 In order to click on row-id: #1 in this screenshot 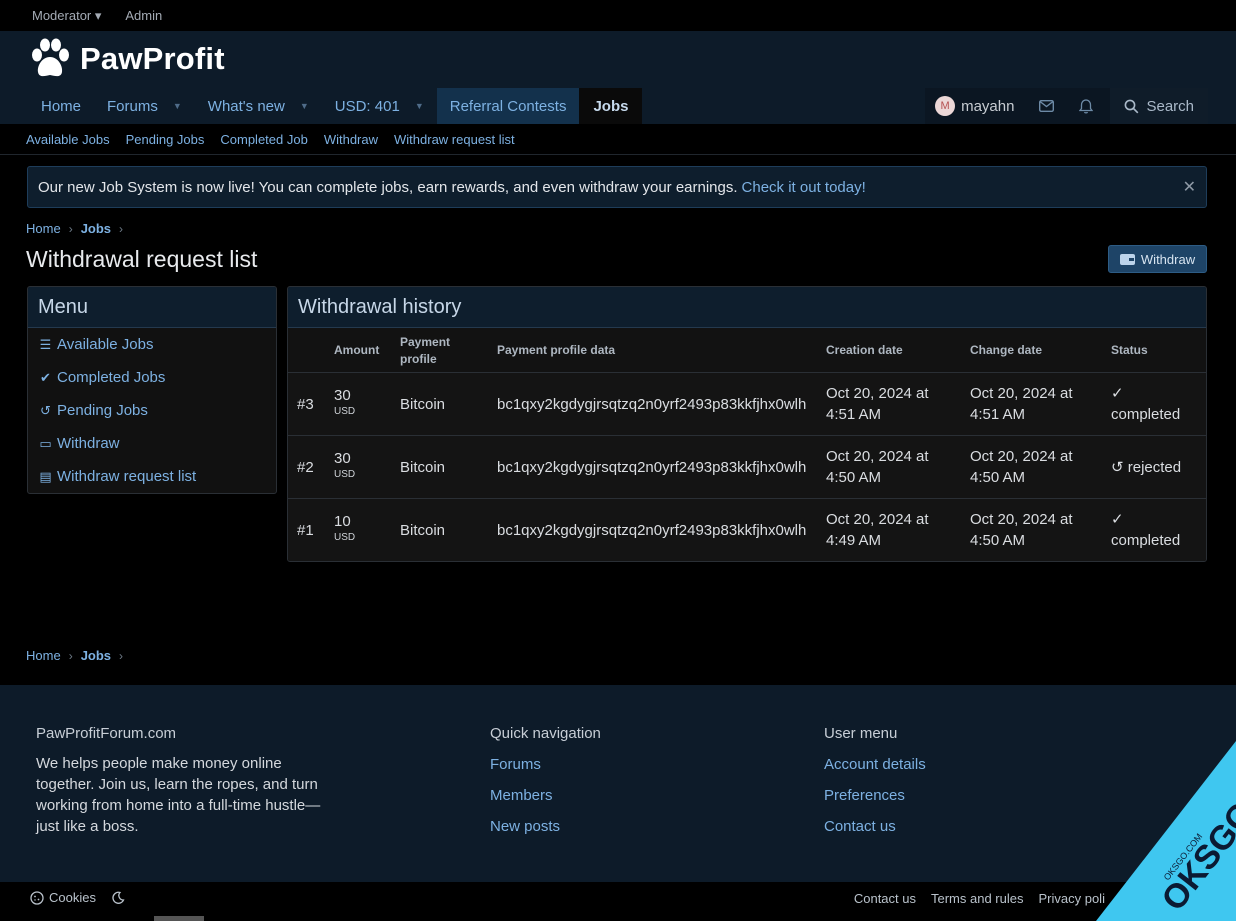, I will do `click(305, 530)`.